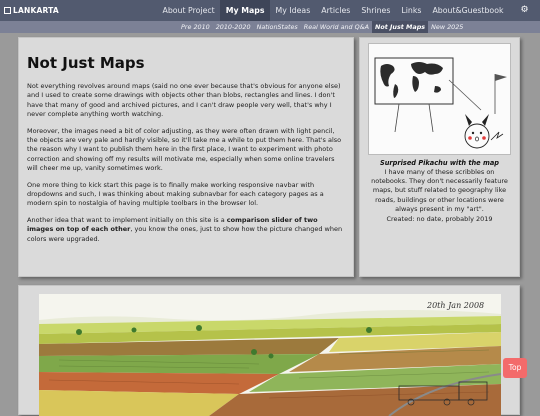 This screenshot has height=416, width=540. What do you see at coordinates (515, 368) in the screenshot?
I see `scroll-top-button: Top` at bounding box center [515, 368].